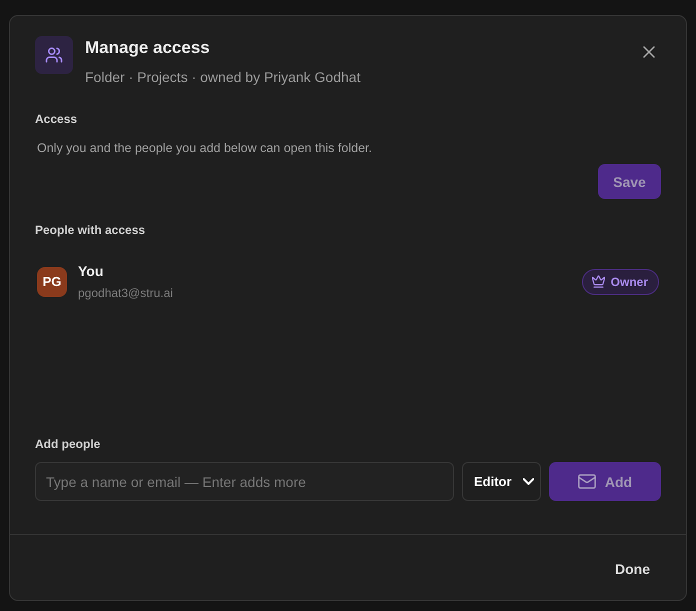  What do you see at coordinates (52, 281) in the screenshot?
I see `avatar: PG` at bounding box center [52, 281].